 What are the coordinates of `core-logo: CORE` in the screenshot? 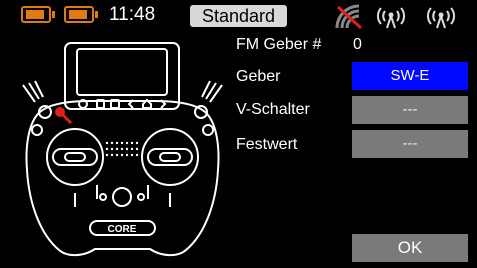 It's located at (122, 229).